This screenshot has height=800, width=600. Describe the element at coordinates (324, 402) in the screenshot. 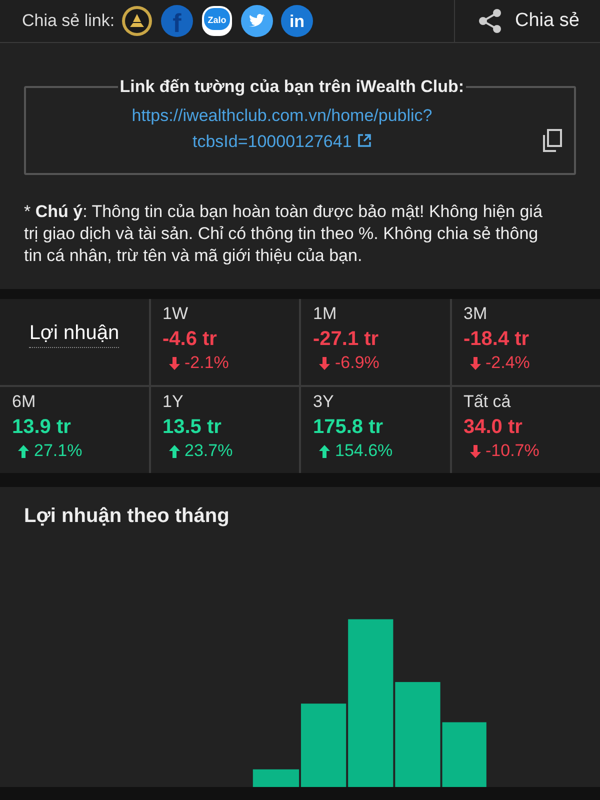

I see `period-label: 3Y` at that location.